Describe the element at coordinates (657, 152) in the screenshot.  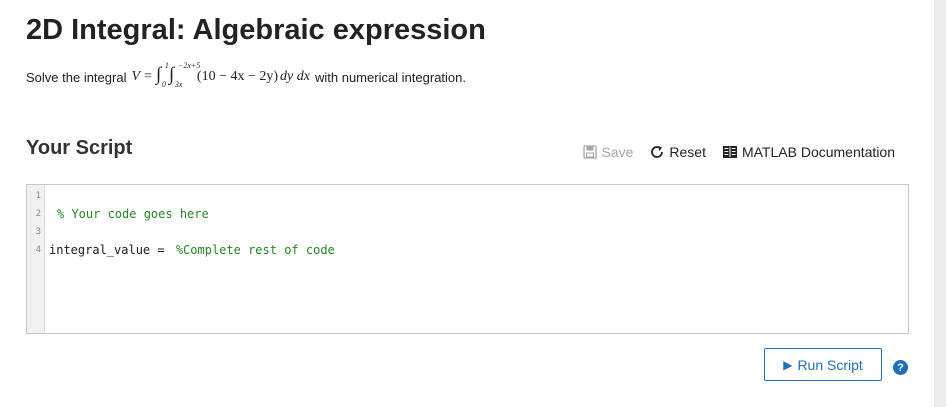
I see `circular-arrow-icon` at that location.